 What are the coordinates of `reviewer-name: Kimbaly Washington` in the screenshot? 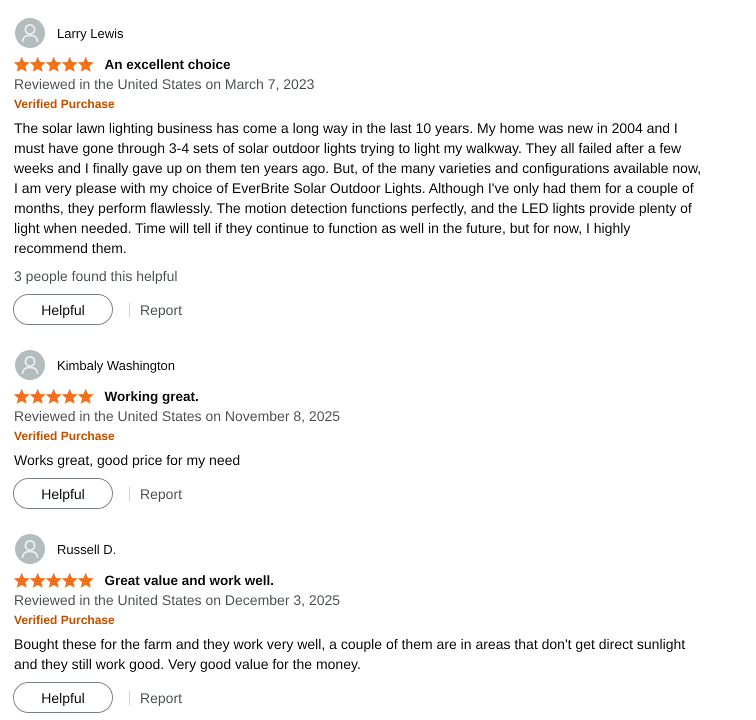 It's located at (116, 365).